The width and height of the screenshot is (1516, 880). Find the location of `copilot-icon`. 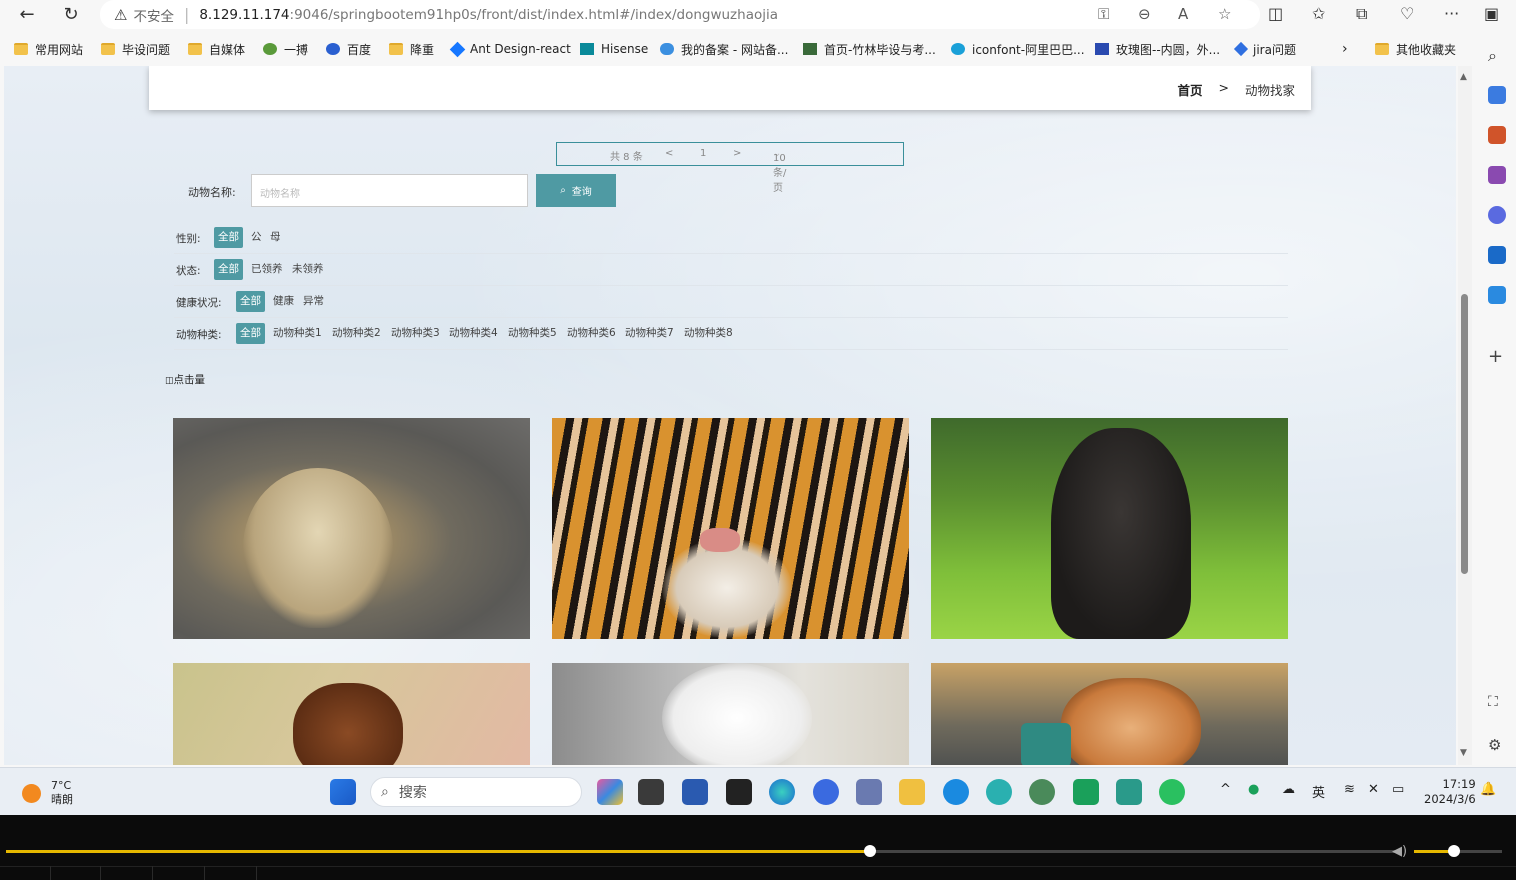

copilot-icon is located at coordinates (1497, 215).